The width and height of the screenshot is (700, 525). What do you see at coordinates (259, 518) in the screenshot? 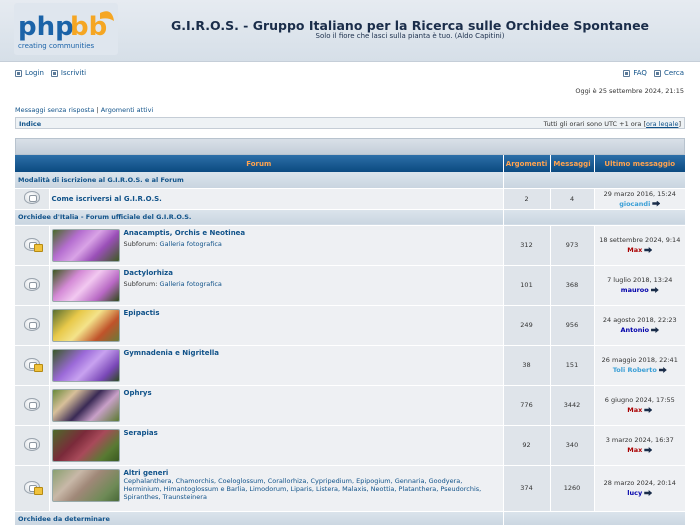
I see `category-title: Orchidee da determinare` at bounding box center [259, 518].